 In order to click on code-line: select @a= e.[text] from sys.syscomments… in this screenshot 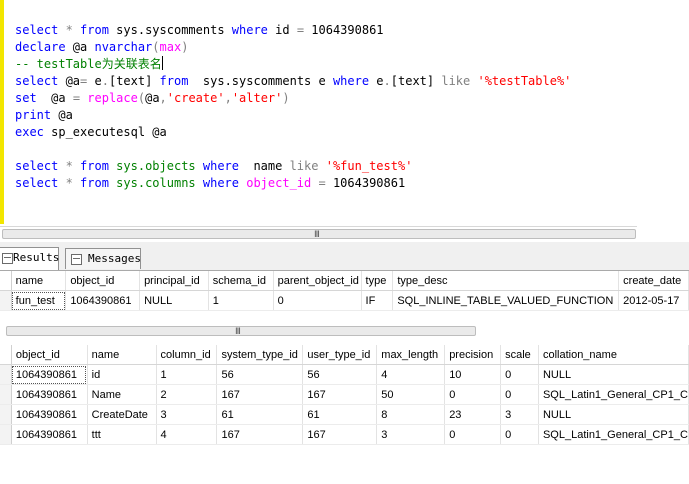, I will do `click(293, 81)`.